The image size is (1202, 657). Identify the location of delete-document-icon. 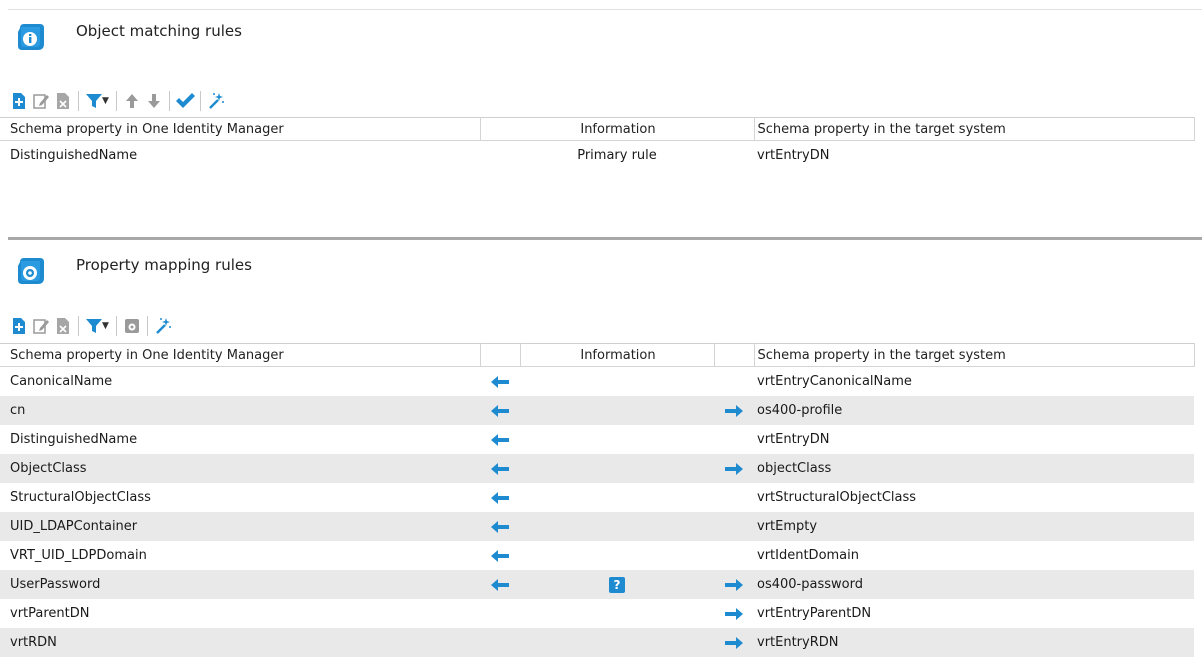
(63, 326).